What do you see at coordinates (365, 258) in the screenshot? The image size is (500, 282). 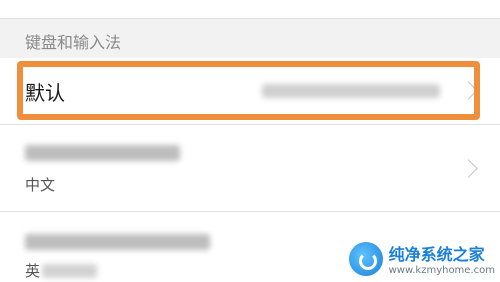 I see `watermark-logo-icon` at bounding box center [365, 258].